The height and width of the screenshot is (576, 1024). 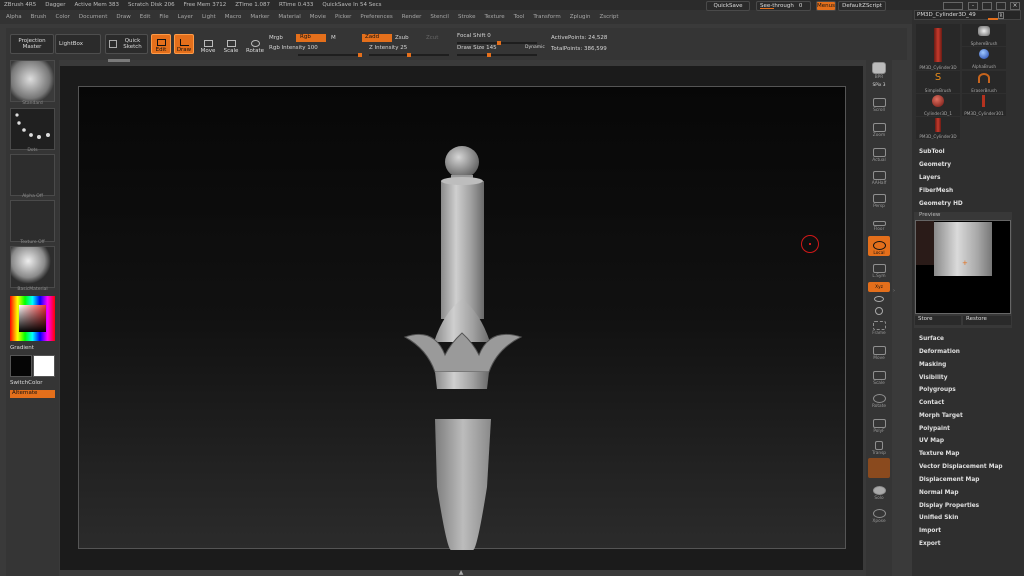 I want to click on zcut-toggle: Zcut, so click(x=432, y=38).